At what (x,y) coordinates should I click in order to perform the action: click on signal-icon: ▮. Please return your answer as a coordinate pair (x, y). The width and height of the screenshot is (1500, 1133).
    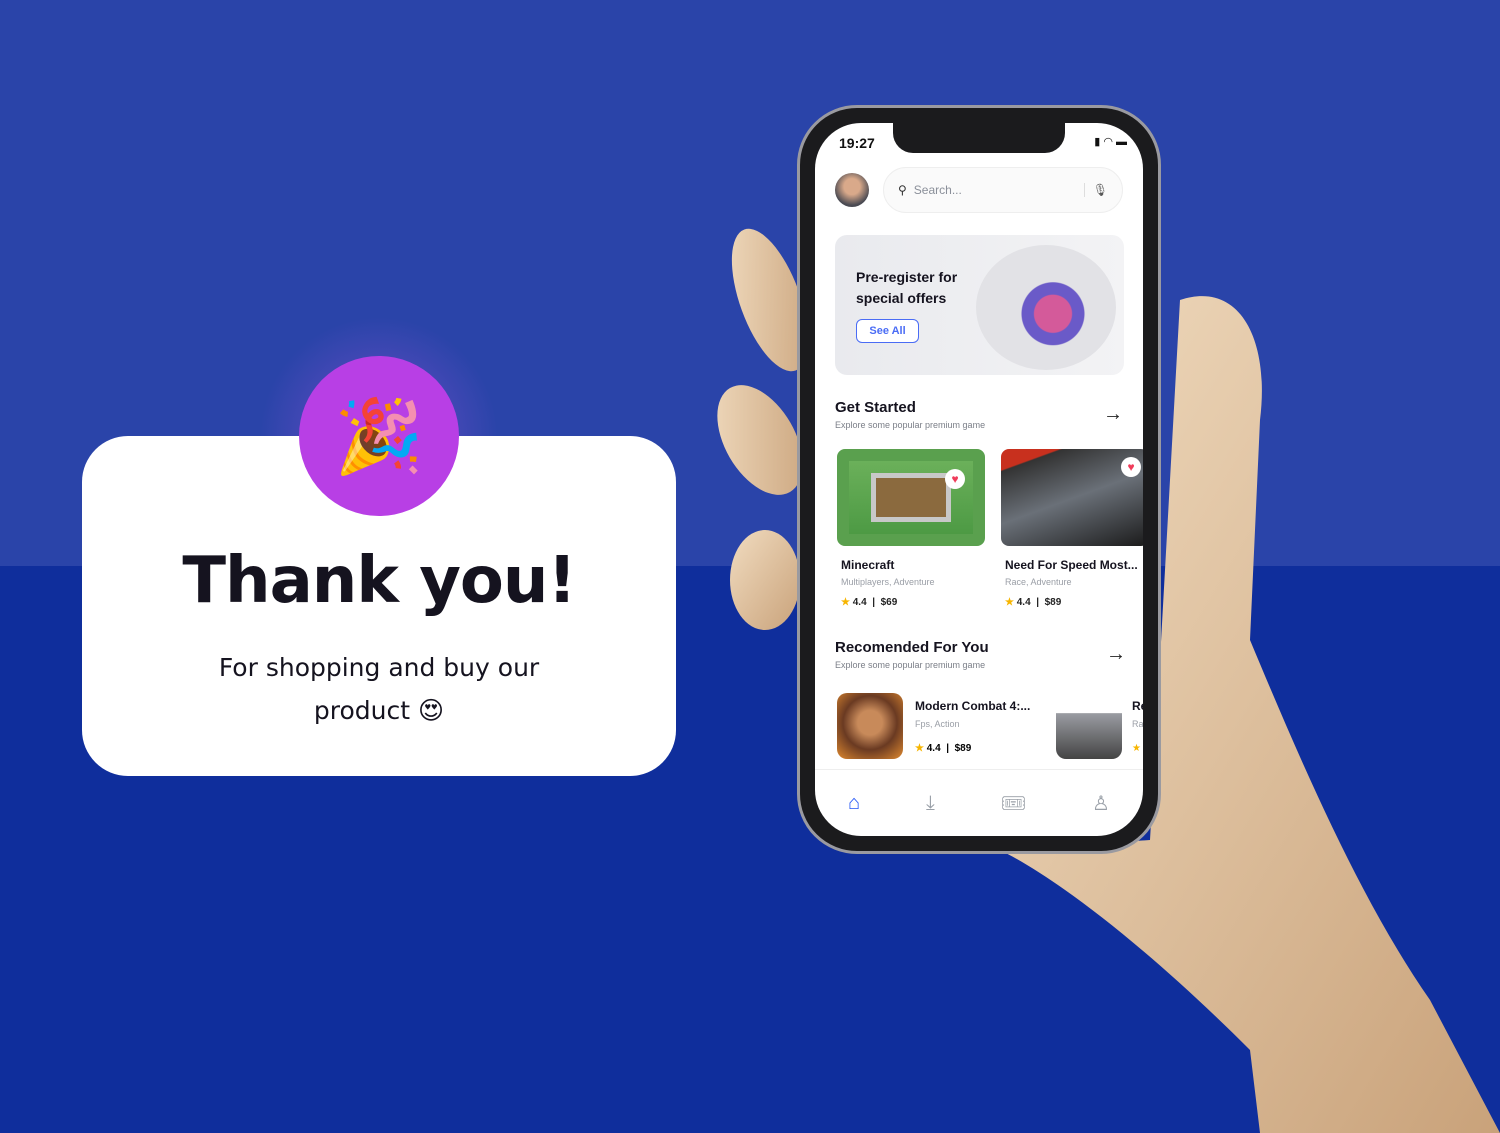
    Looking at the image, I should click on (1097, 142).